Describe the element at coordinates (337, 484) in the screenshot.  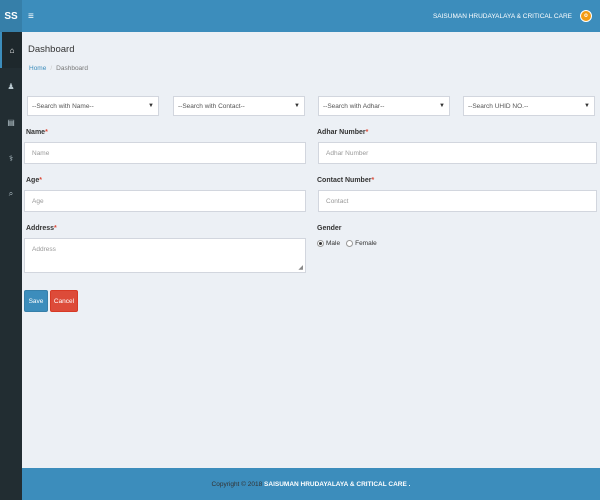
I see `footer-org-name: SAISUMAN HRUDAYALAYA & CRITICAL CARE .` at that location.